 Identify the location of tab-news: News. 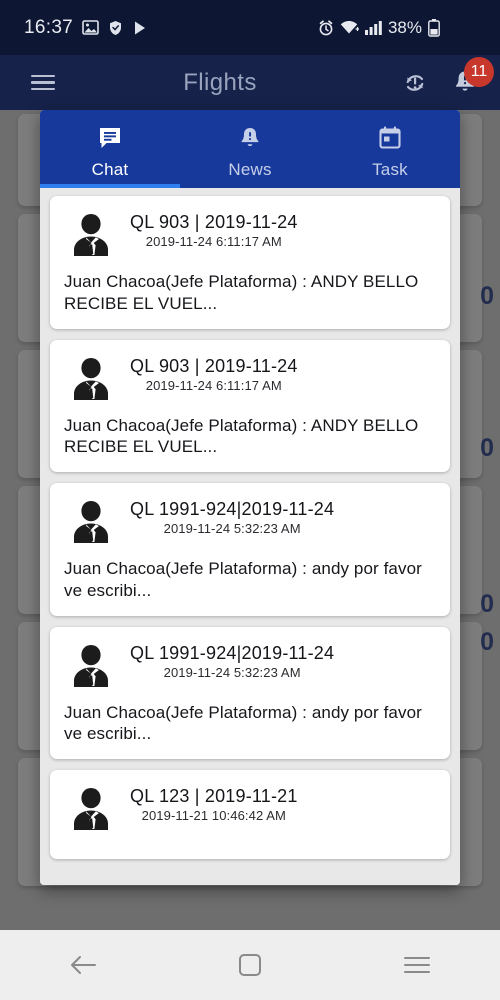
(250, 149).